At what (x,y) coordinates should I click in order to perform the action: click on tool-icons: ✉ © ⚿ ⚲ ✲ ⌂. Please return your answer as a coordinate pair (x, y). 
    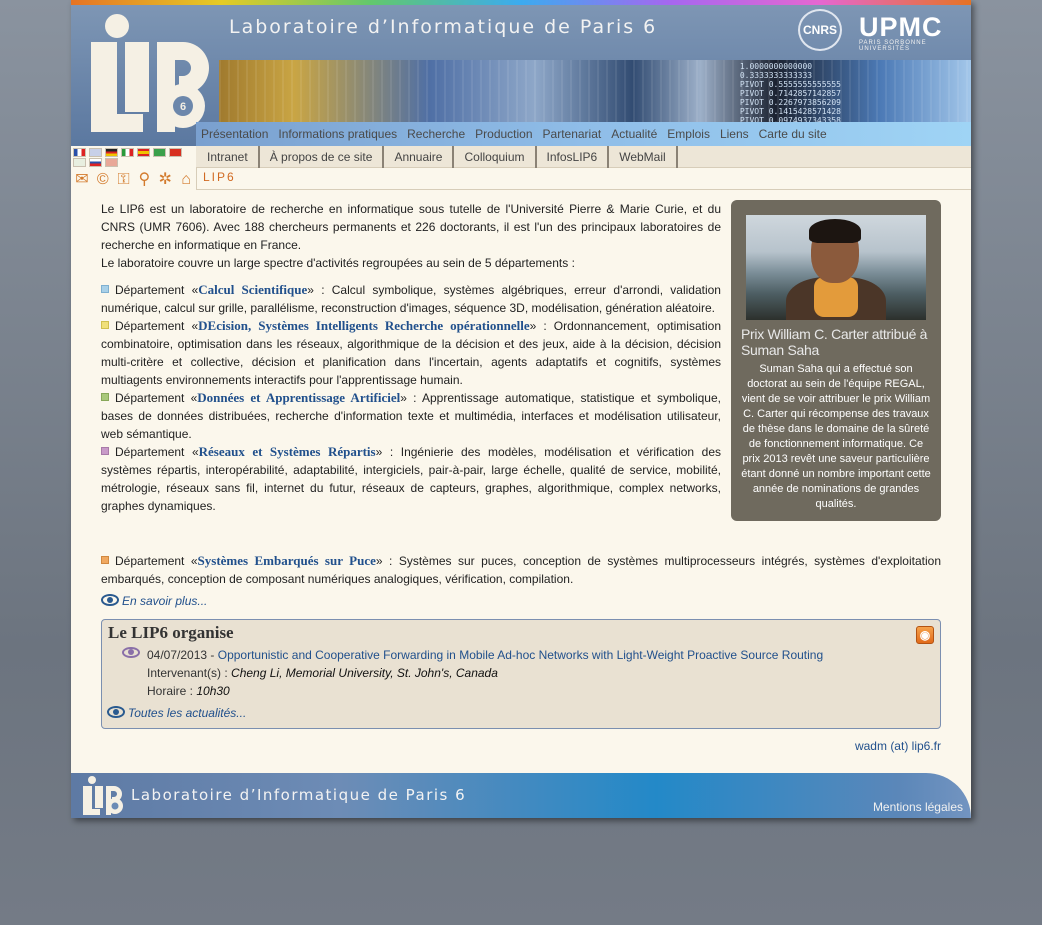
    Looking at the image, I should click on (133, 180).